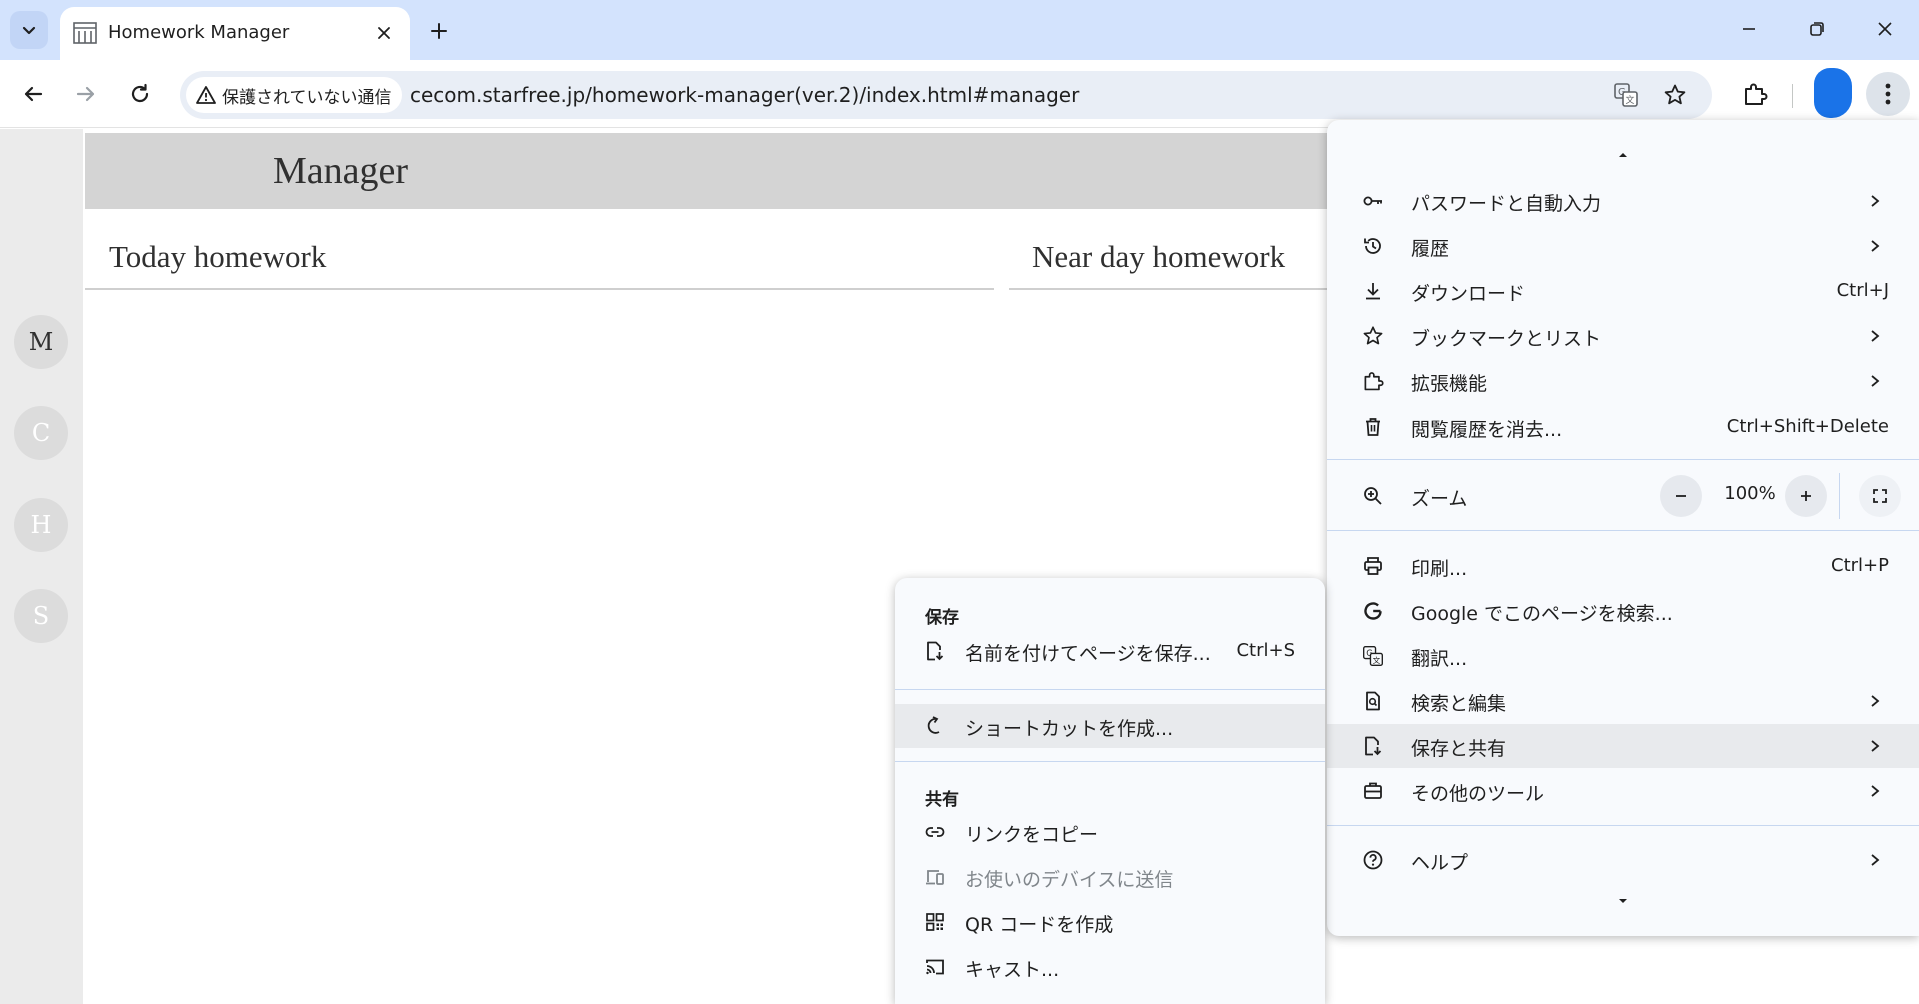  I want to click on translate-page-button: G文, so click(1626, 95).